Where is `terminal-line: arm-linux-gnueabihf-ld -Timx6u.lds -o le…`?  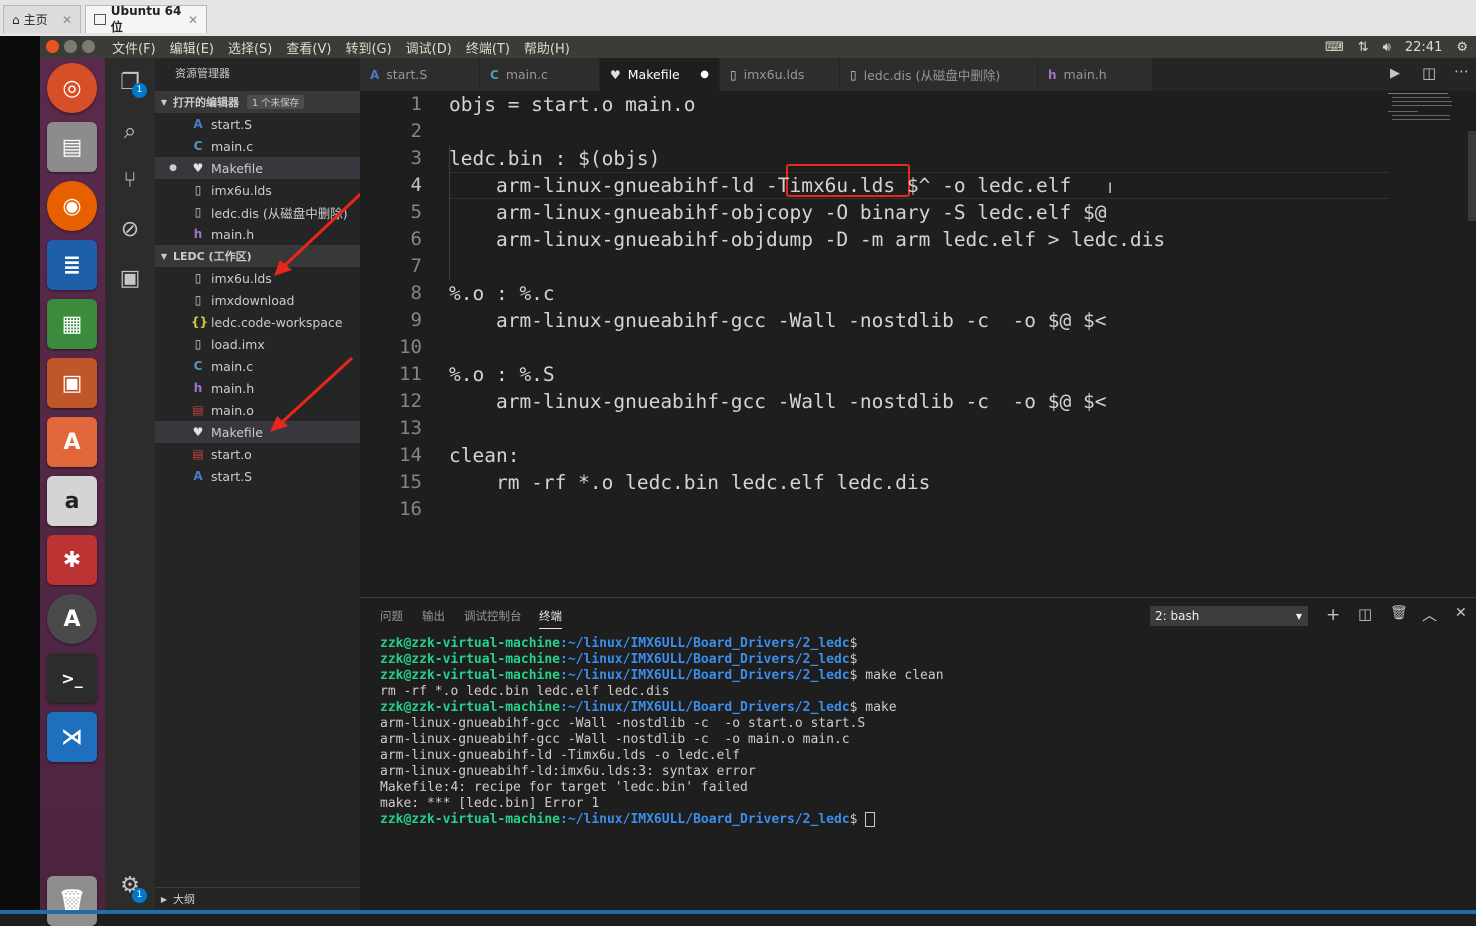 terminal-line: arm-linux-gnueabihf-ld -Timx6u.lds -o le… is located at coordinates (560, 755).